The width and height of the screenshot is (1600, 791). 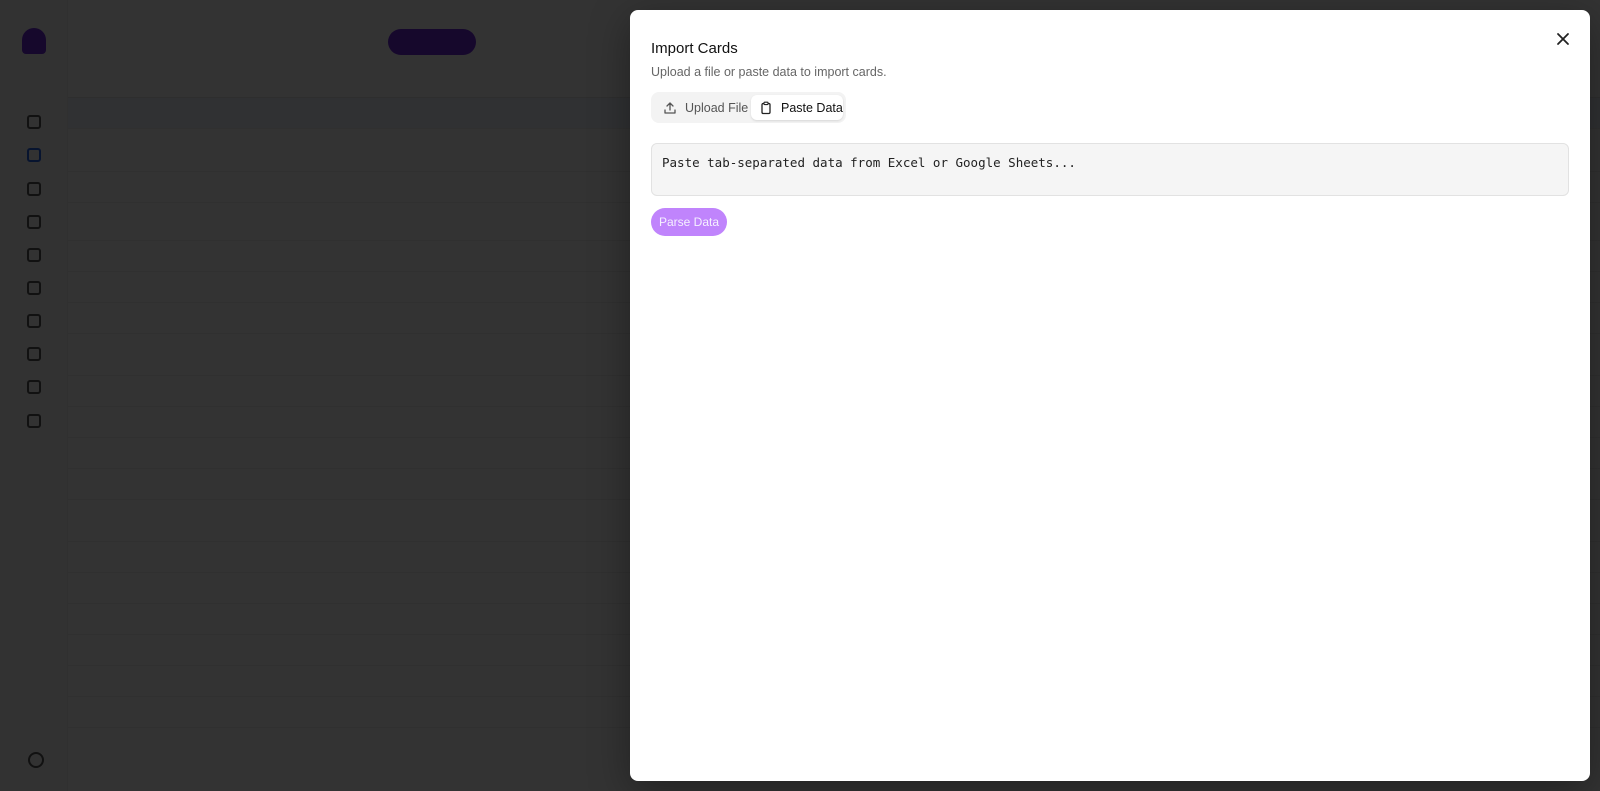 I want to click on tab-upload-file: Upload File, so click(x=702, y=107).